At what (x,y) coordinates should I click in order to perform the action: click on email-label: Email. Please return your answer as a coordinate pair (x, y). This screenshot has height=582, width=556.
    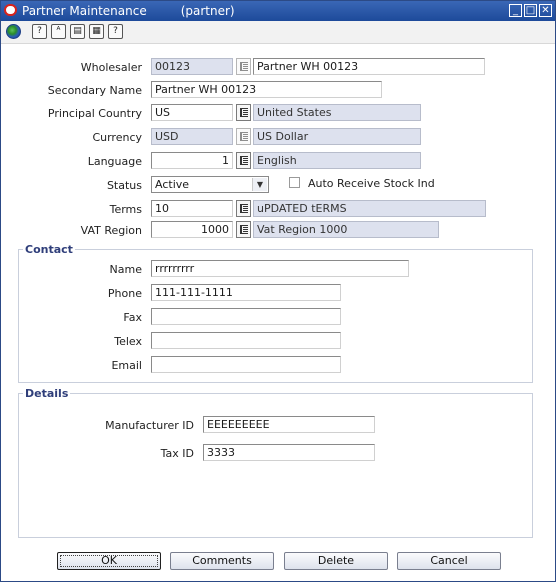
    Looking at the image, I should click on (126, 365).